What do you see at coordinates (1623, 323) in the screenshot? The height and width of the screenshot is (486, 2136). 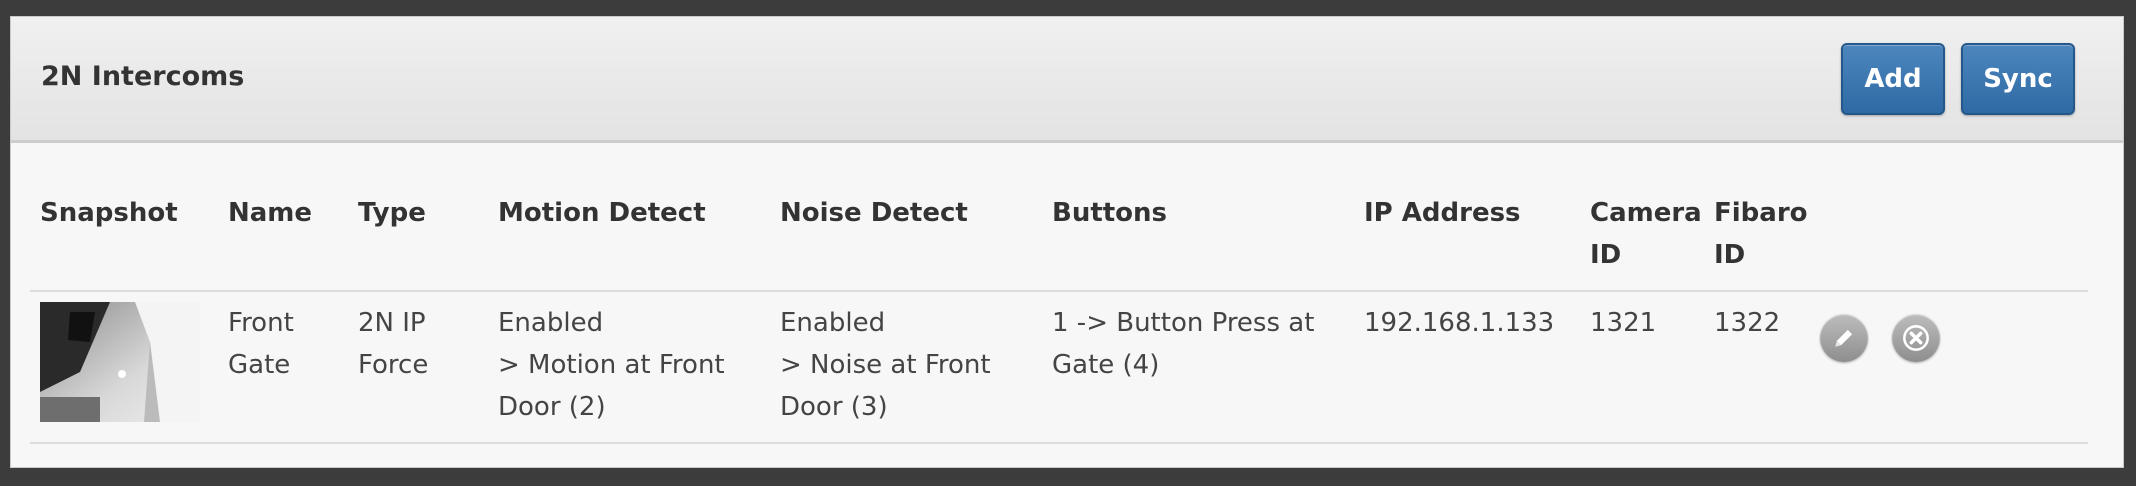 I see `row-camera-id: 1321` at bounding box center [1623, 323].